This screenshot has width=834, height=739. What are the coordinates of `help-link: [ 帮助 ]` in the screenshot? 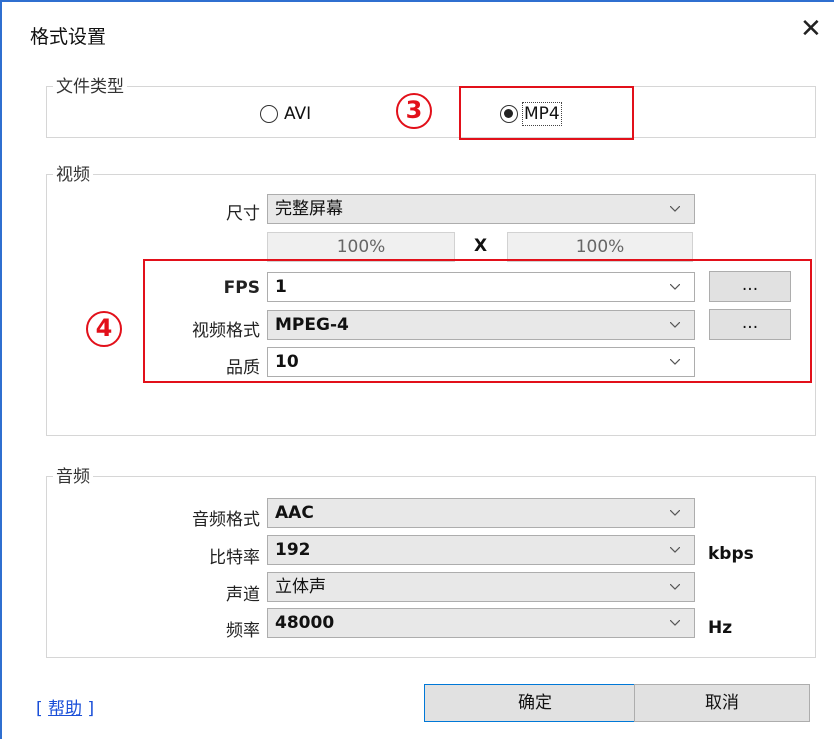 It's located at (65, 706).